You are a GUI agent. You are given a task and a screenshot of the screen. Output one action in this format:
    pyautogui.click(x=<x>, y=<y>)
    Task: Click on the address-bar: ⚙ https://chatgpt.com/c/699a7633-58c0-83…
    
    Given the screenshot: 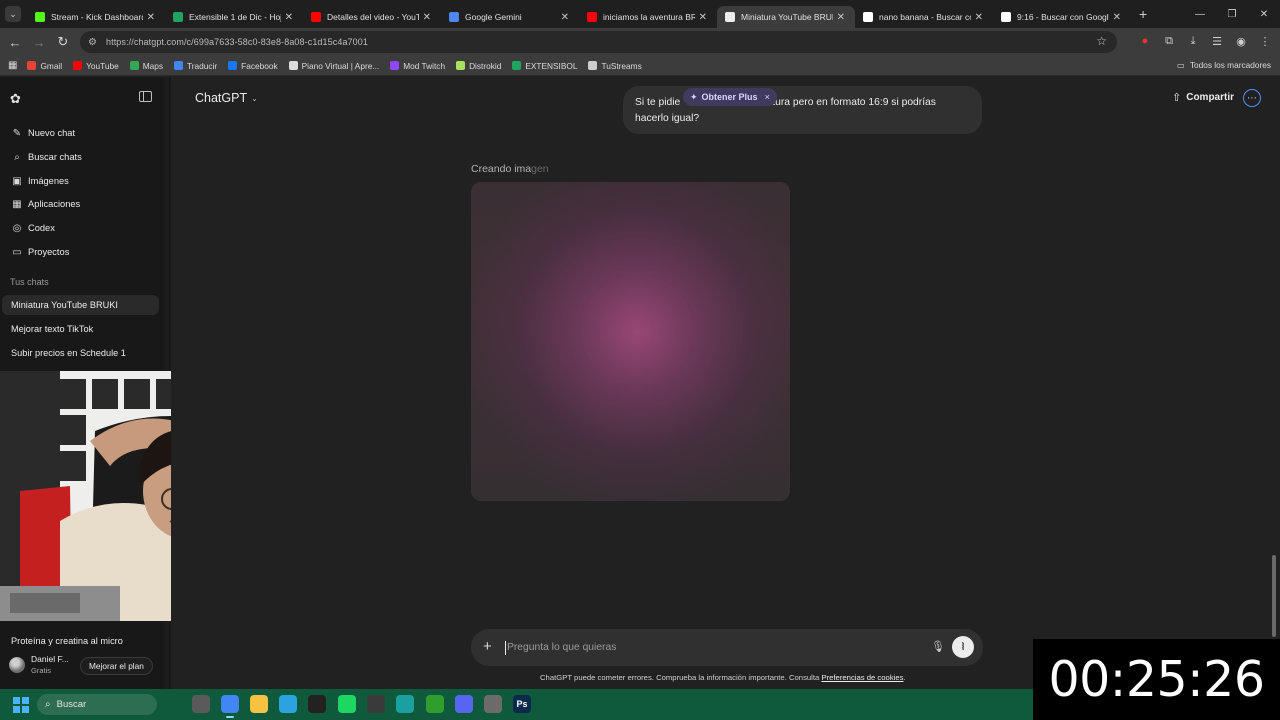 What is the action you would take?
    pyautogui.click(x=598, y=42)
    